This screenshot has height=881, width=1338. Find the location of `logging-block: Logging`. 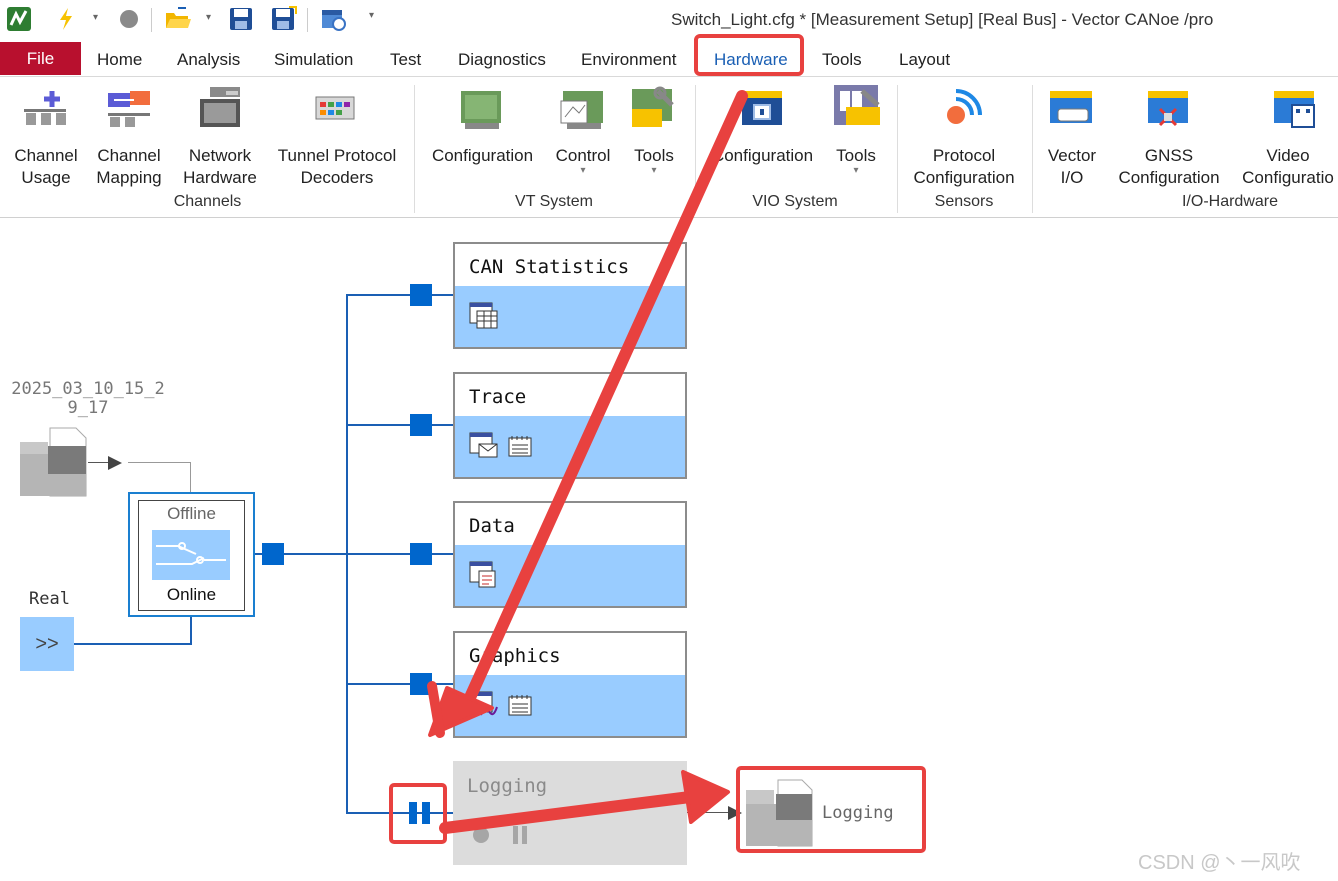

logging-block: Logging is located at coordinates (570, 813).